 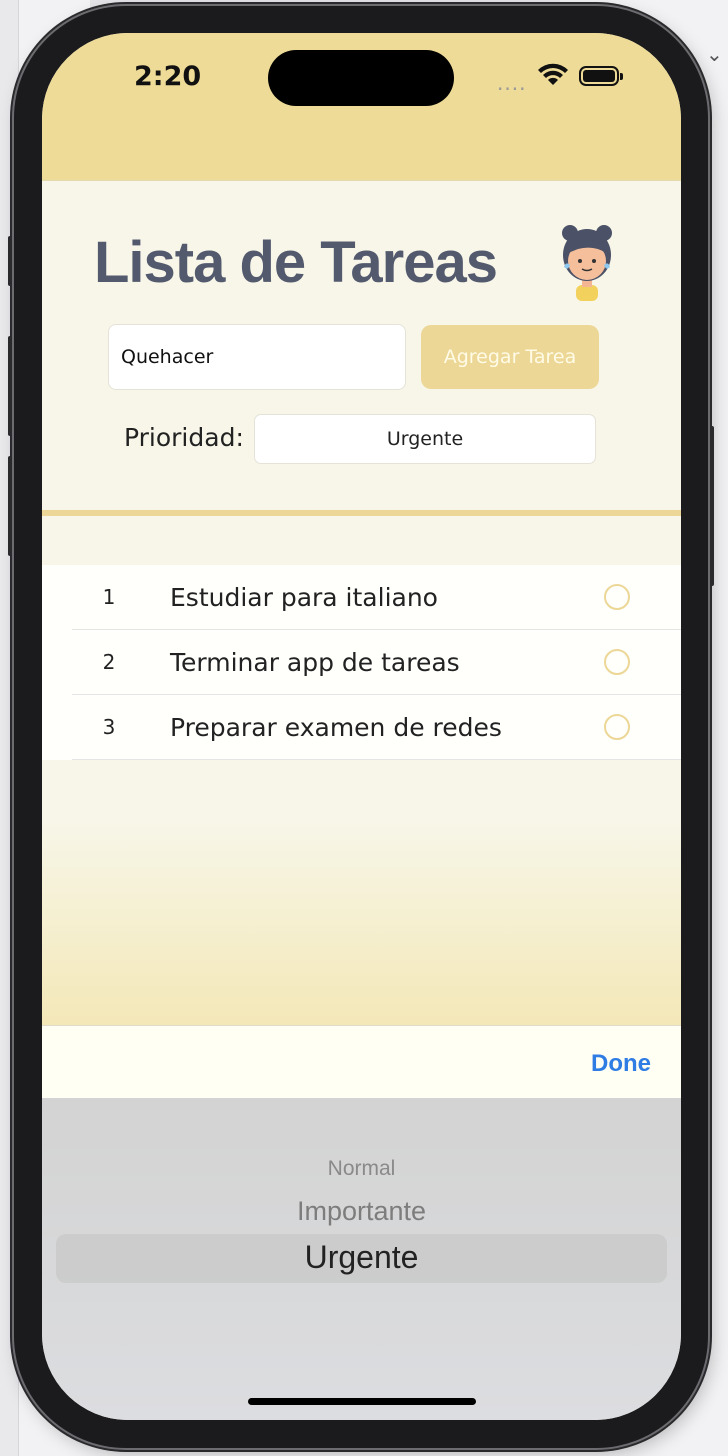 I want to click on power-button, so click(x=712, y=506).